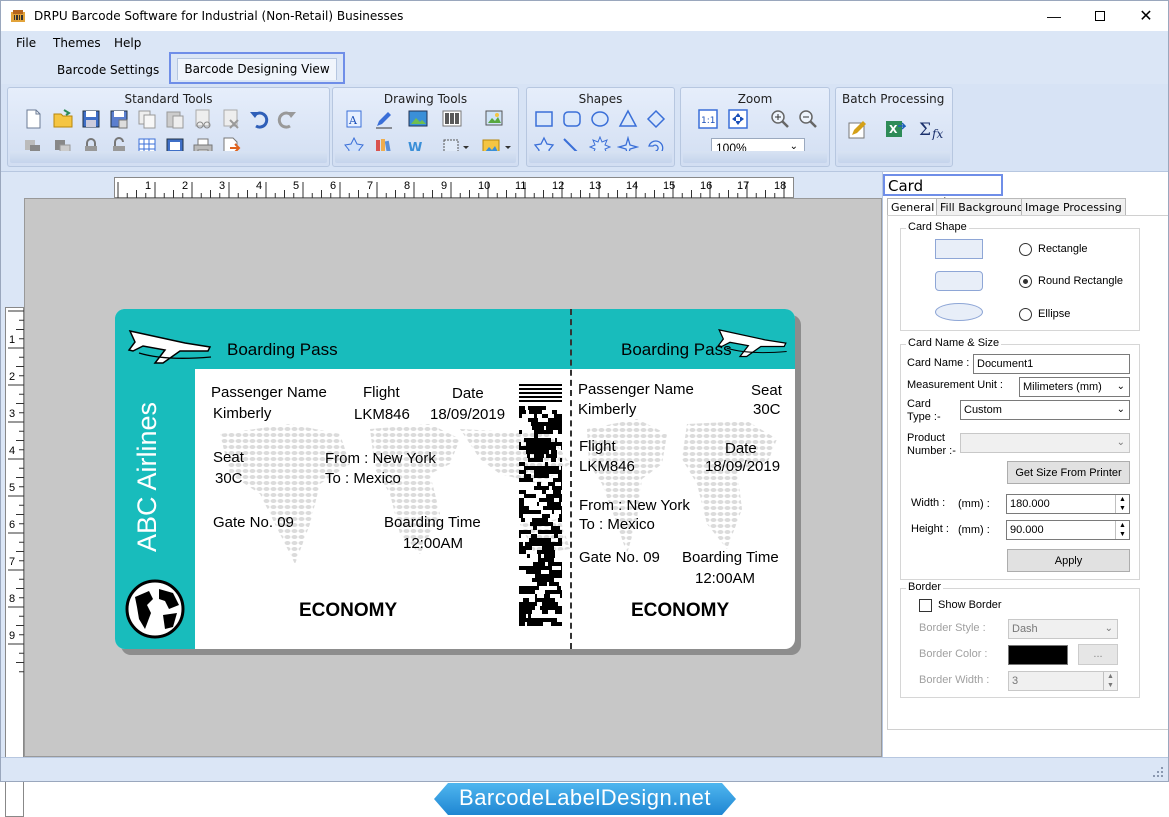 This screenshot has height=817, width=1169. Describe the element at coordinates (108, 70) in the screenshot. I see `tab-barcode-settings: Barcode Settings` at that location.